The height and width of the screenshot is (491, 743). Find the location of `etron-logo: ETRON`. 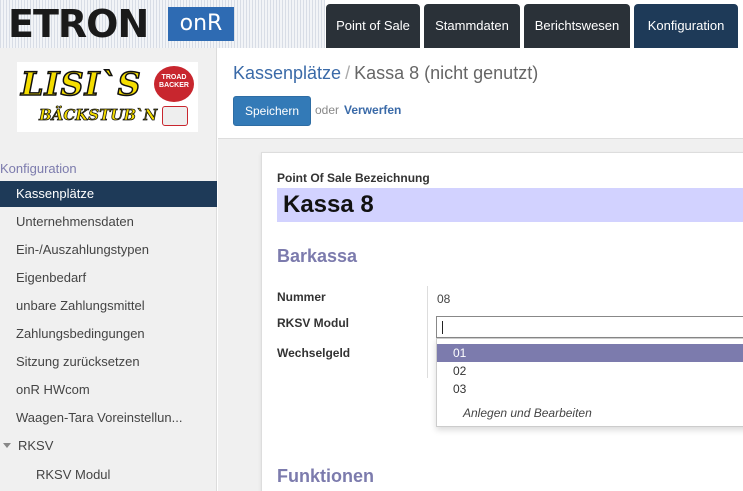

etron-logo: ETRON is located at coordinates (78, 24).